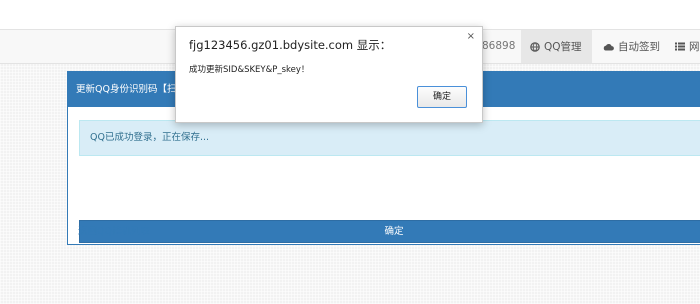 This screenshot has height=304, width=700. Describe the element at coordinates (608, 47) in the screenshot. I see `cloud-icon` at that location.